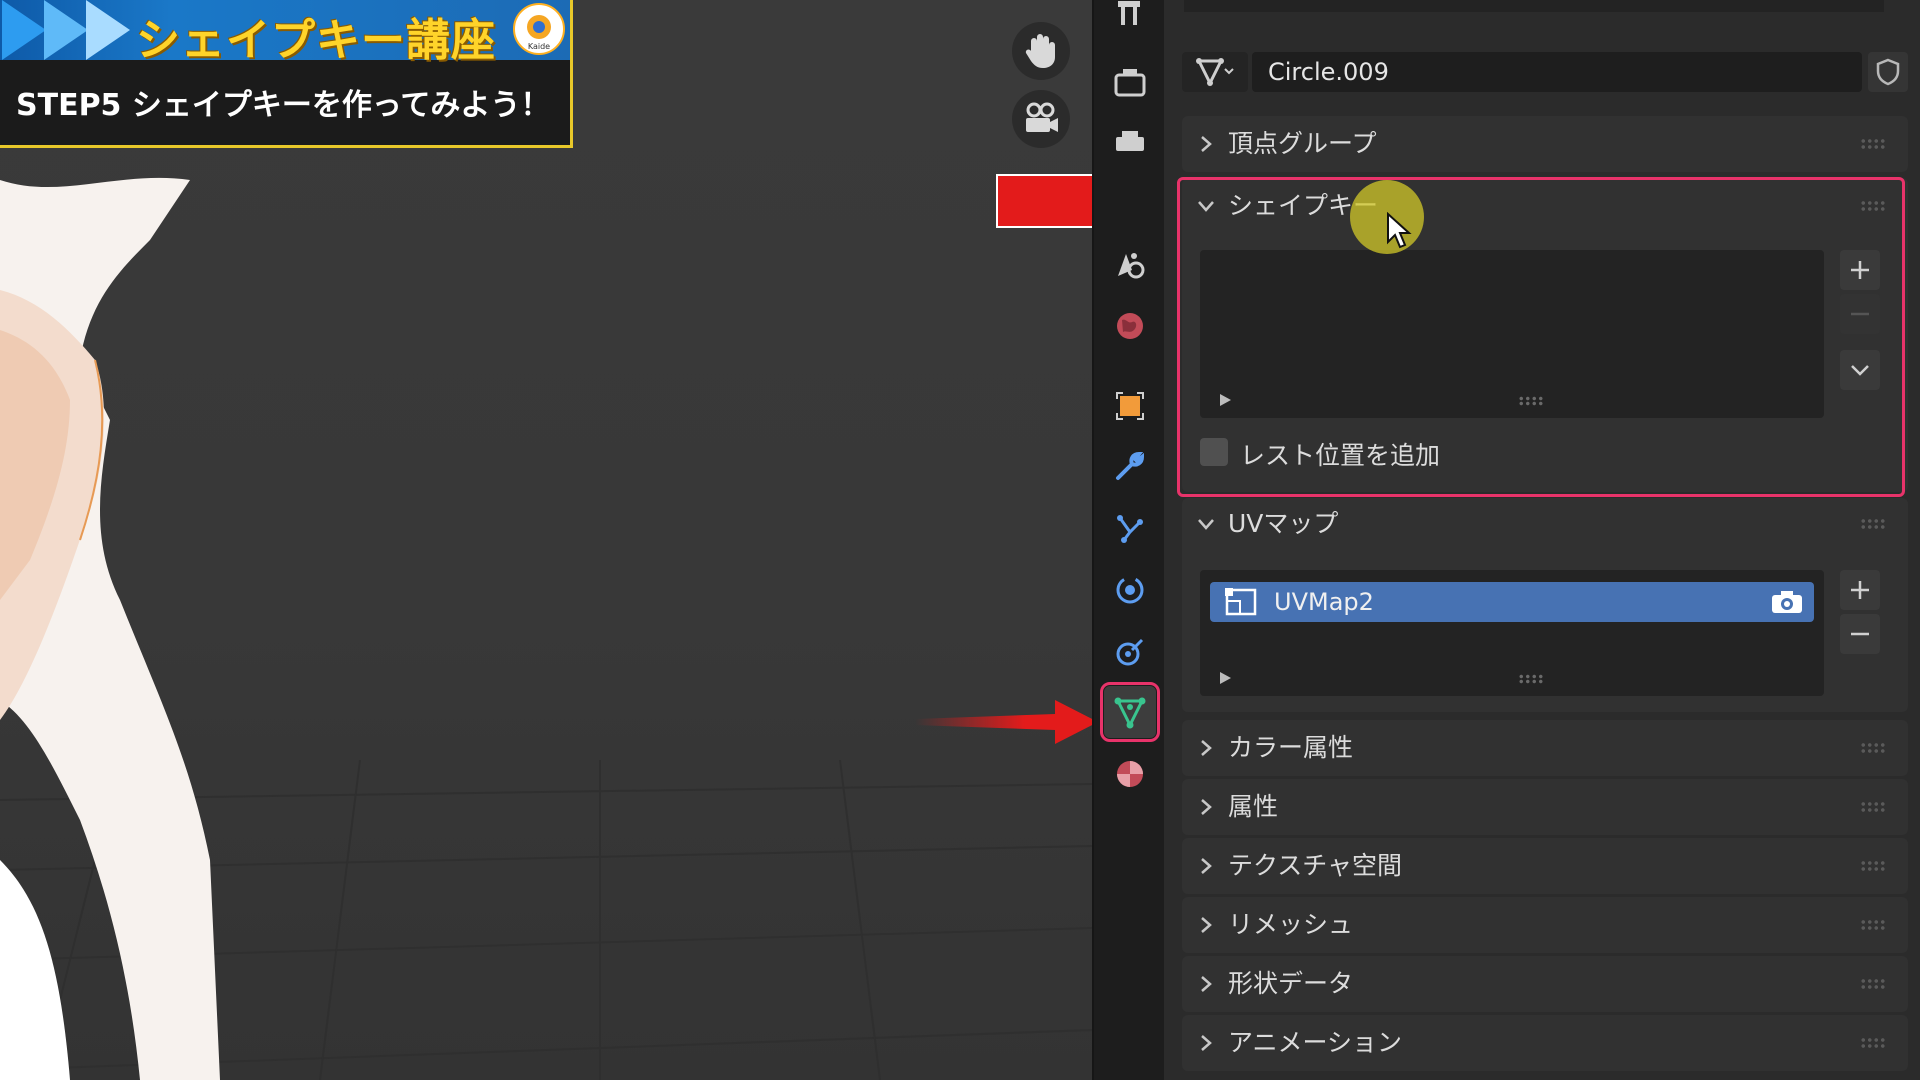 The image size is (1920, 1080). I want to click on tab-constraints, so click(1130, 652).